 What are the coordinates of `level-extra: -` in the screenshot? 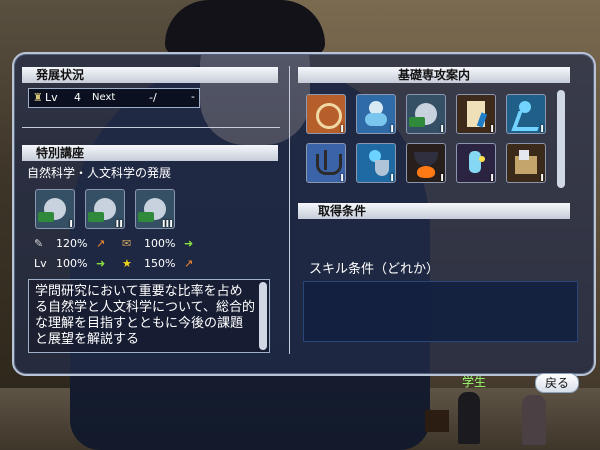 It's located at (193, 96).